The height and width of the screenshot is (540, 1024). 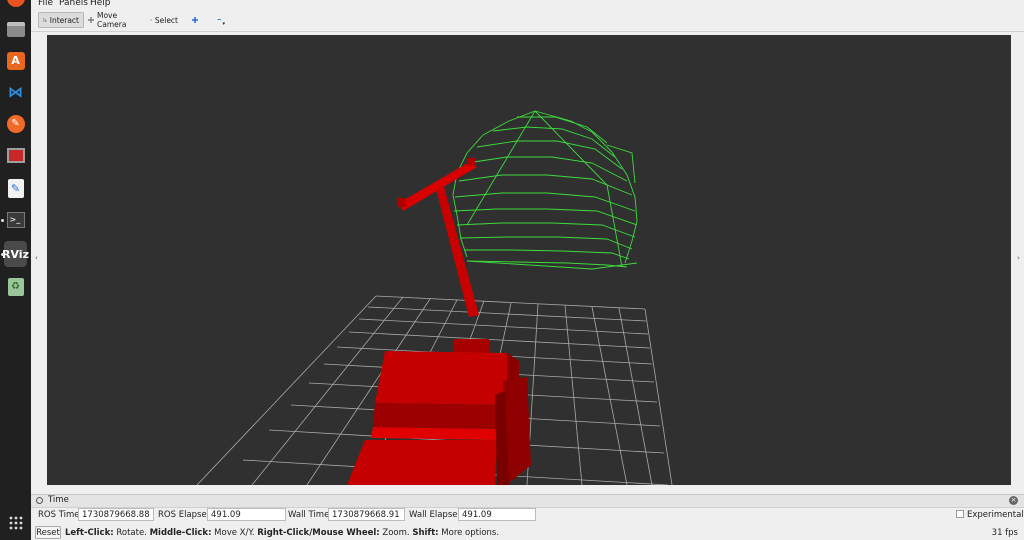 What do you see at coordinates (219, 19) in the screenshot?
I see `minus-icon` at bounding box center [219, 19].